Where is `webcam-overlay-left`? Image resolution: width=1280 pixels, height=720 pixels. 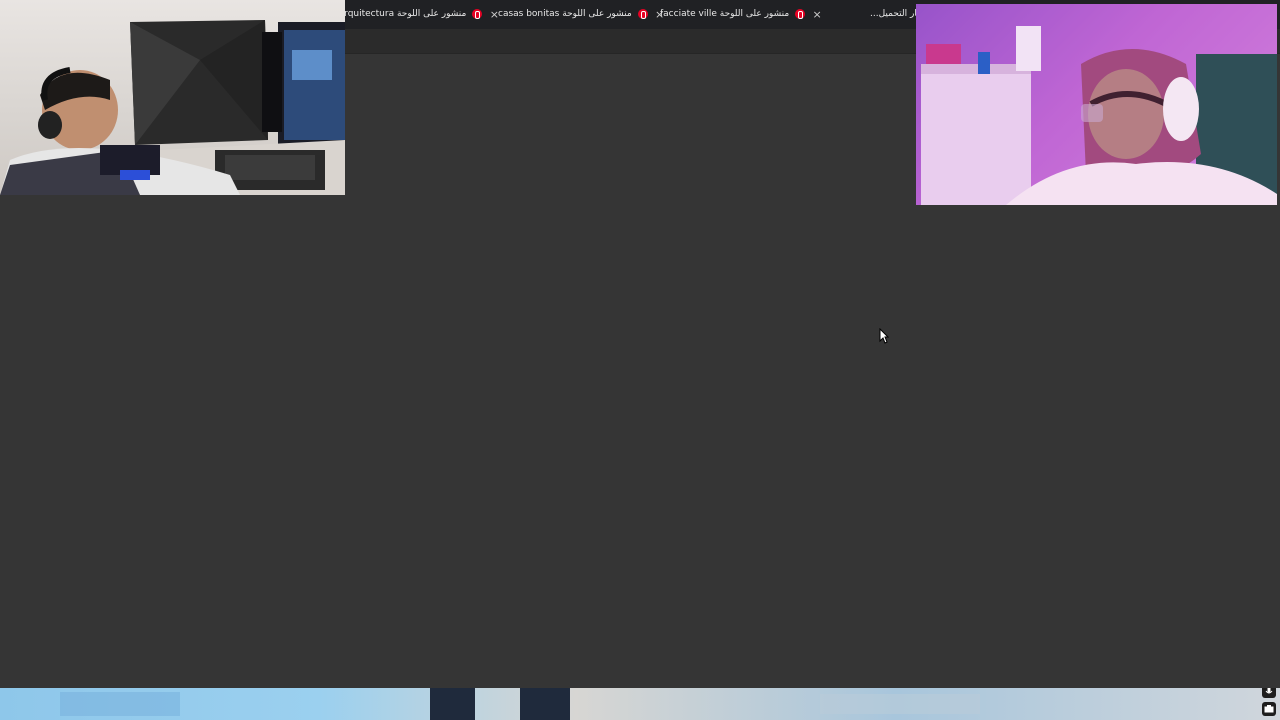 webcam-overlay-left is located at coordinates (172, 97).